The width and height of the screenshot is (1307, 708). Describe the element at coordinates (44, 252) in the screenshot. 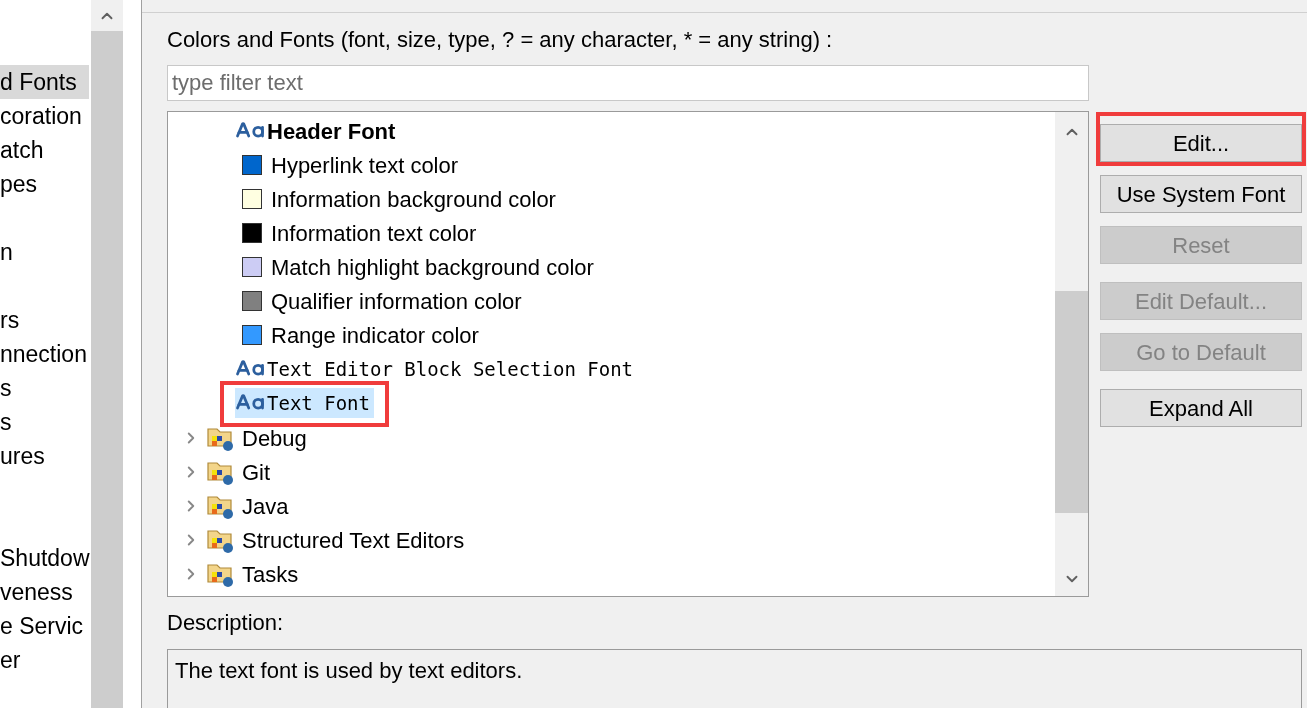

I see `sidebar-item: n` at that location.